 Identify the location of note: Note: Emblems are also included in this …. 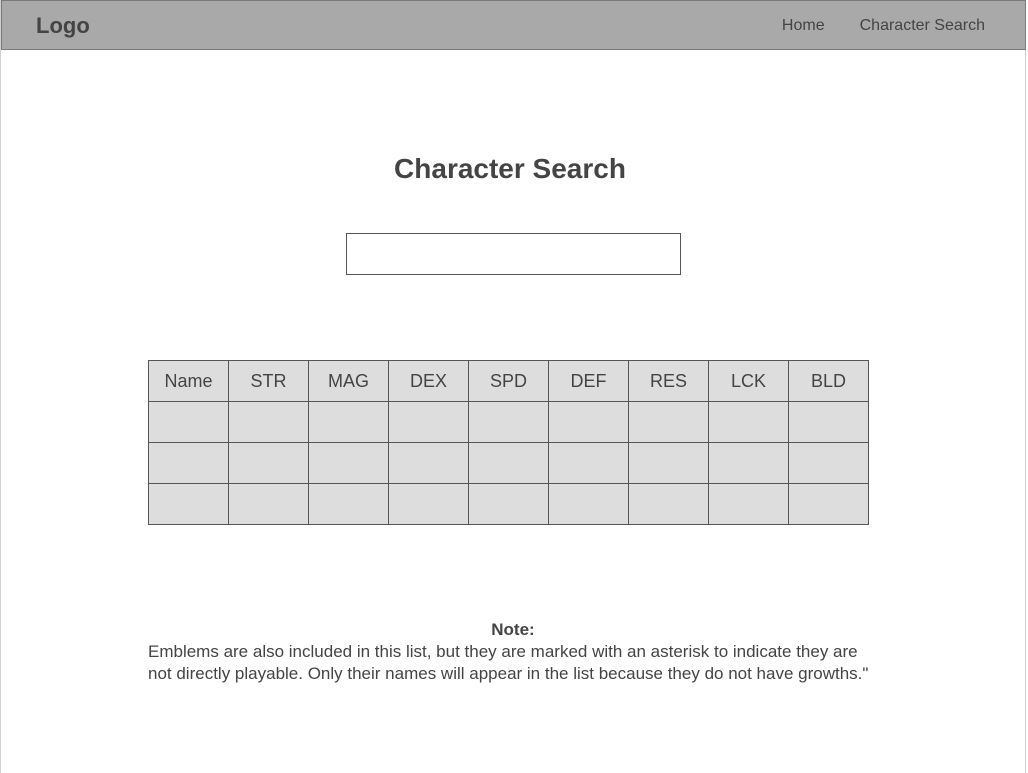
(513, 652).